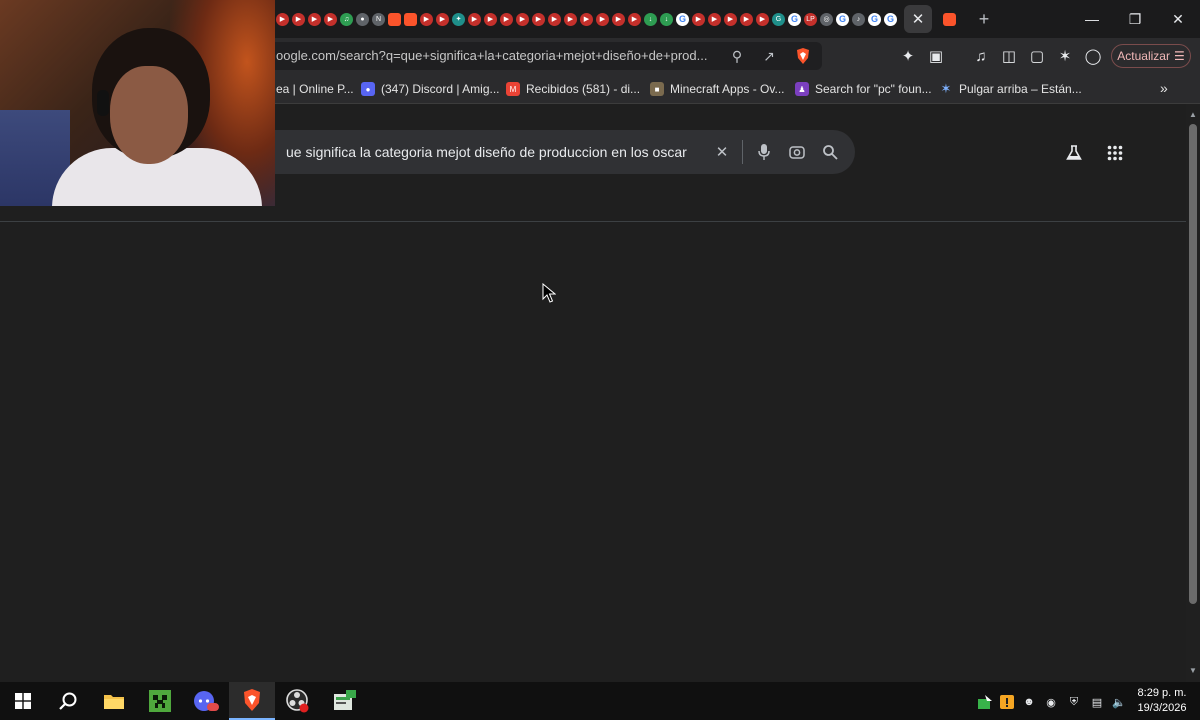 The width and height of the screenshot is (1200, 720). I want to click on media-icon: ♫, so click(981, 56).